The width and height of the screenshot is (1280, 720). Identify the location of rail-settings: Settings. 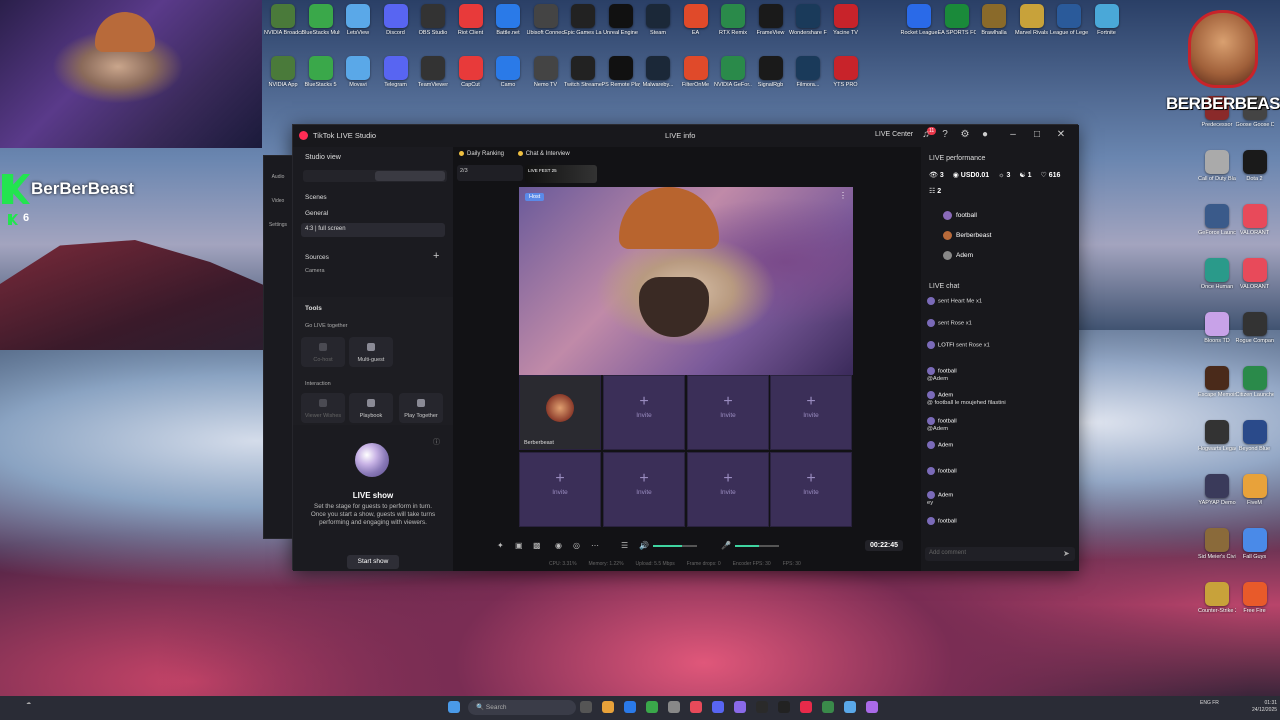
(278, 225).